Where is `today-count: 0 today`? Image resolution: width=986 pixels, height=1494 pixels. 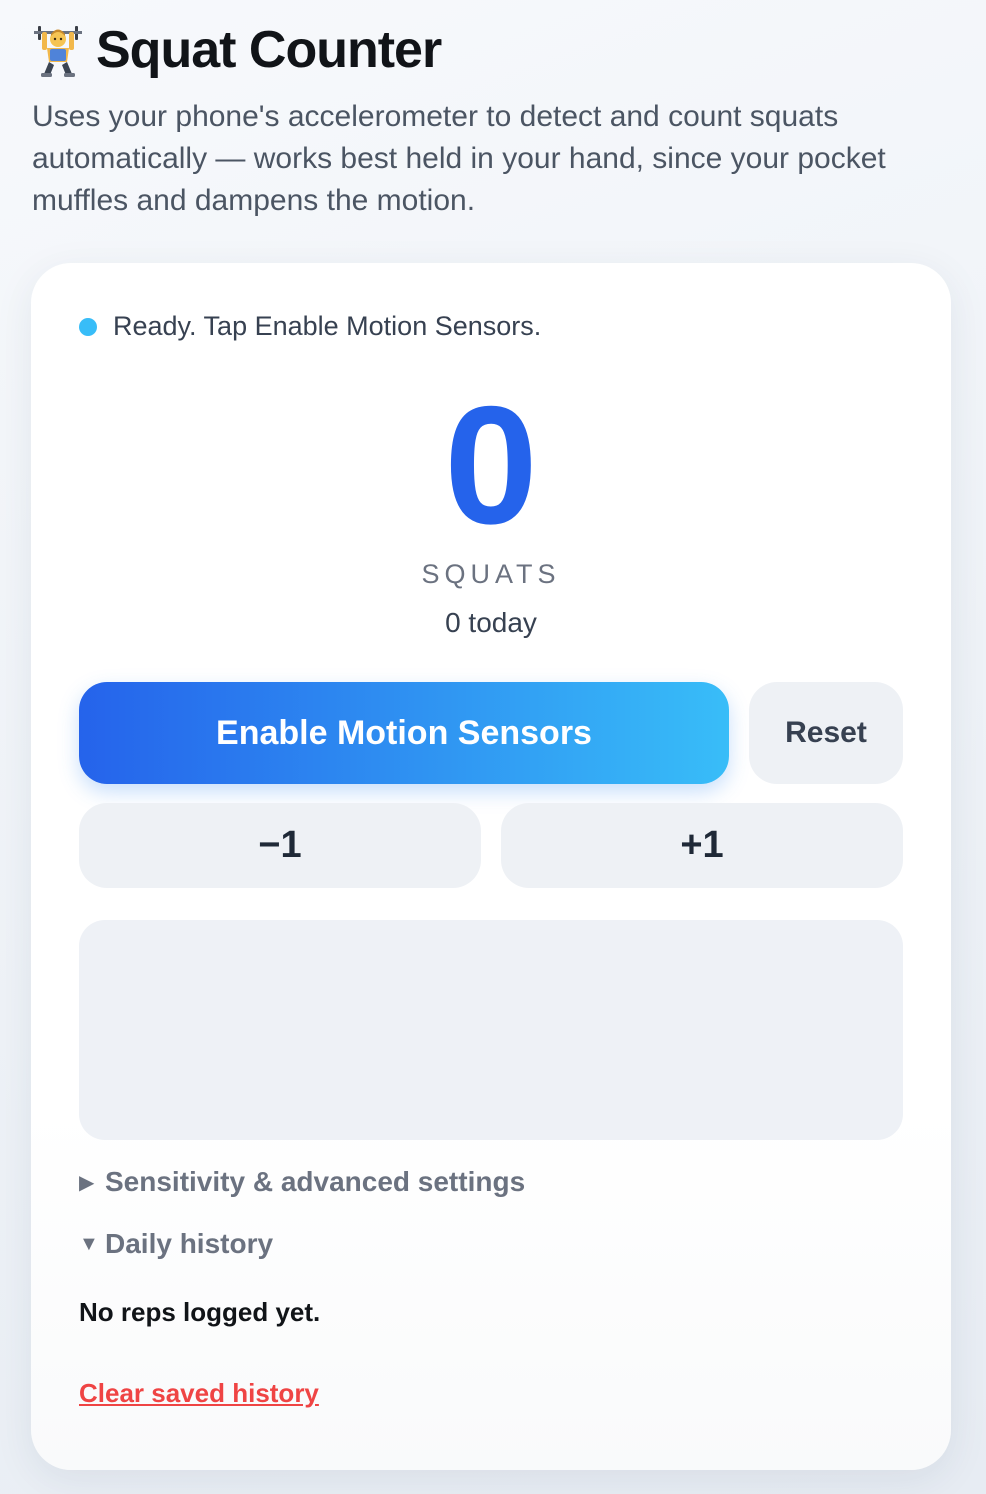
today-count: 0 today is located at coordinates (491, 622).